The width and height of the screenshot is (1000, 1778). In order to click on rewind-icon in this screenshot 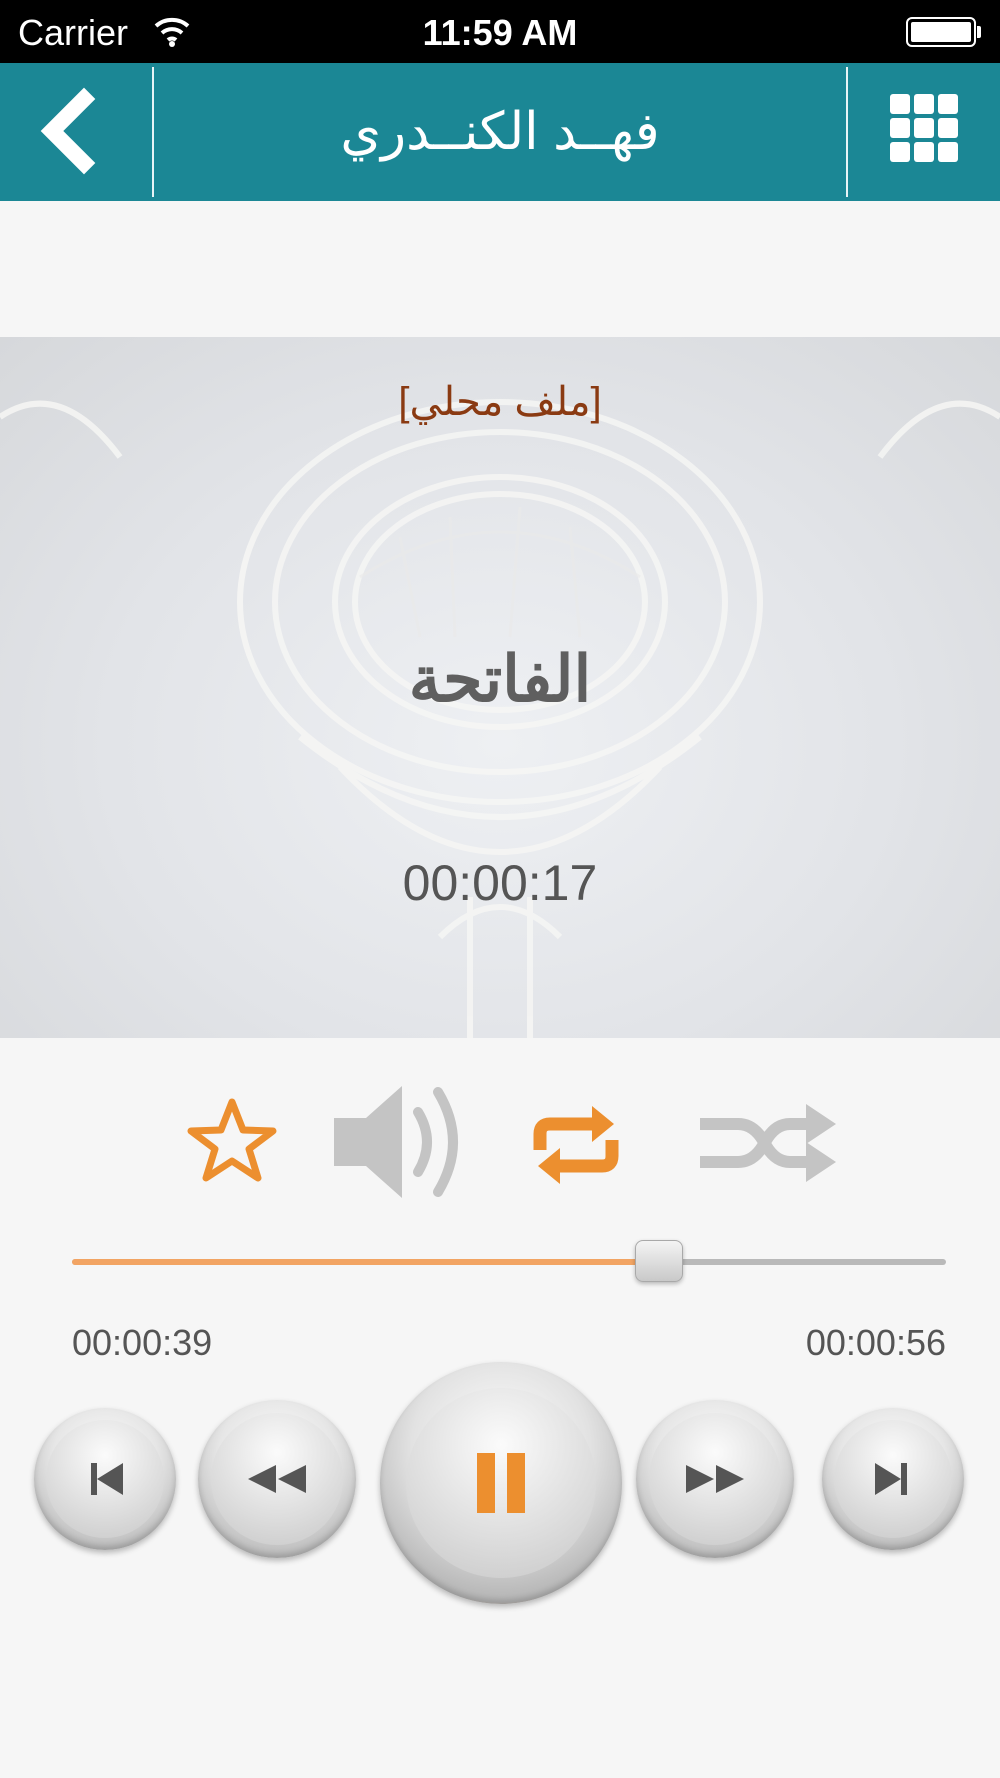, I will do `click(277, 1479)`.